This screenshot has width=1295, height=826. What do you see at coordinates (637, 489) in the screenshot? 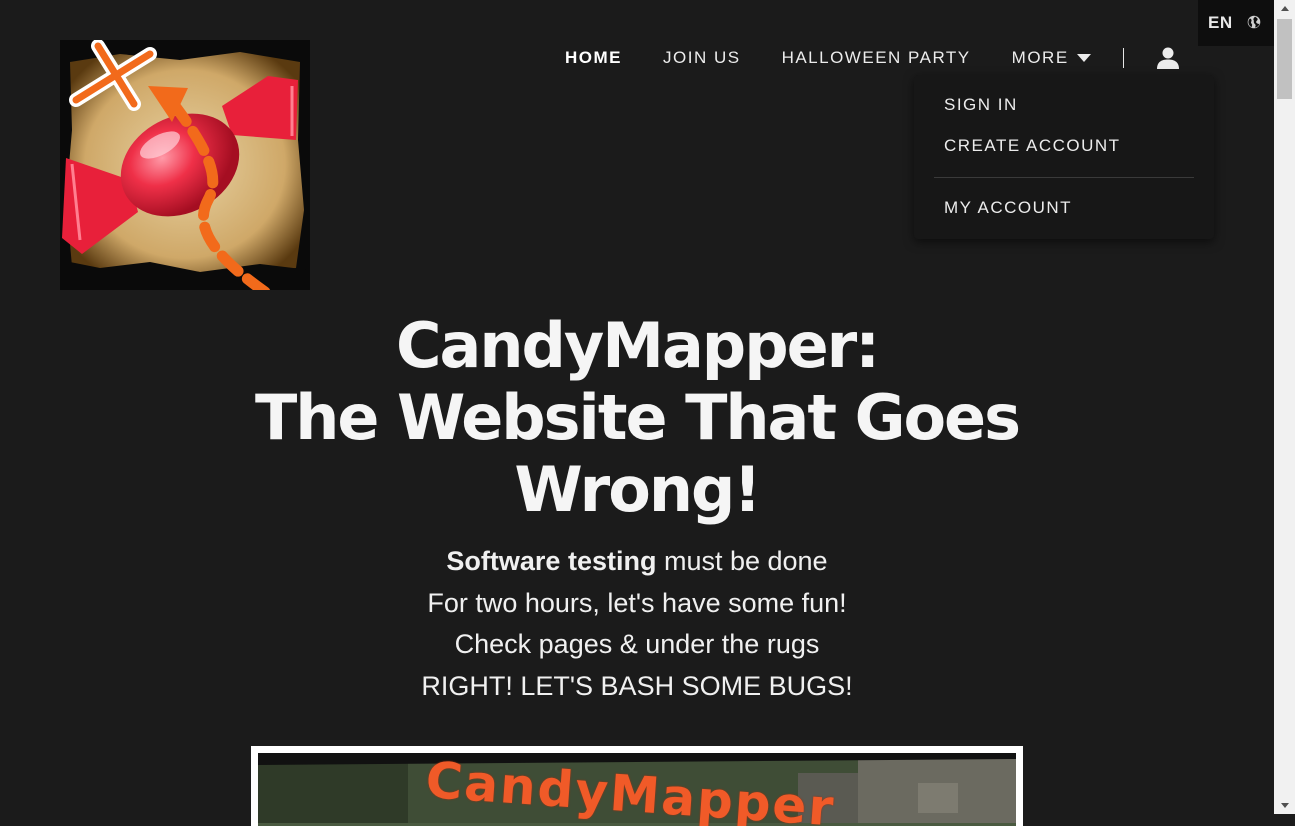
I see `hero-title-line-3: Wrong!` at bounding box center [637, 489].